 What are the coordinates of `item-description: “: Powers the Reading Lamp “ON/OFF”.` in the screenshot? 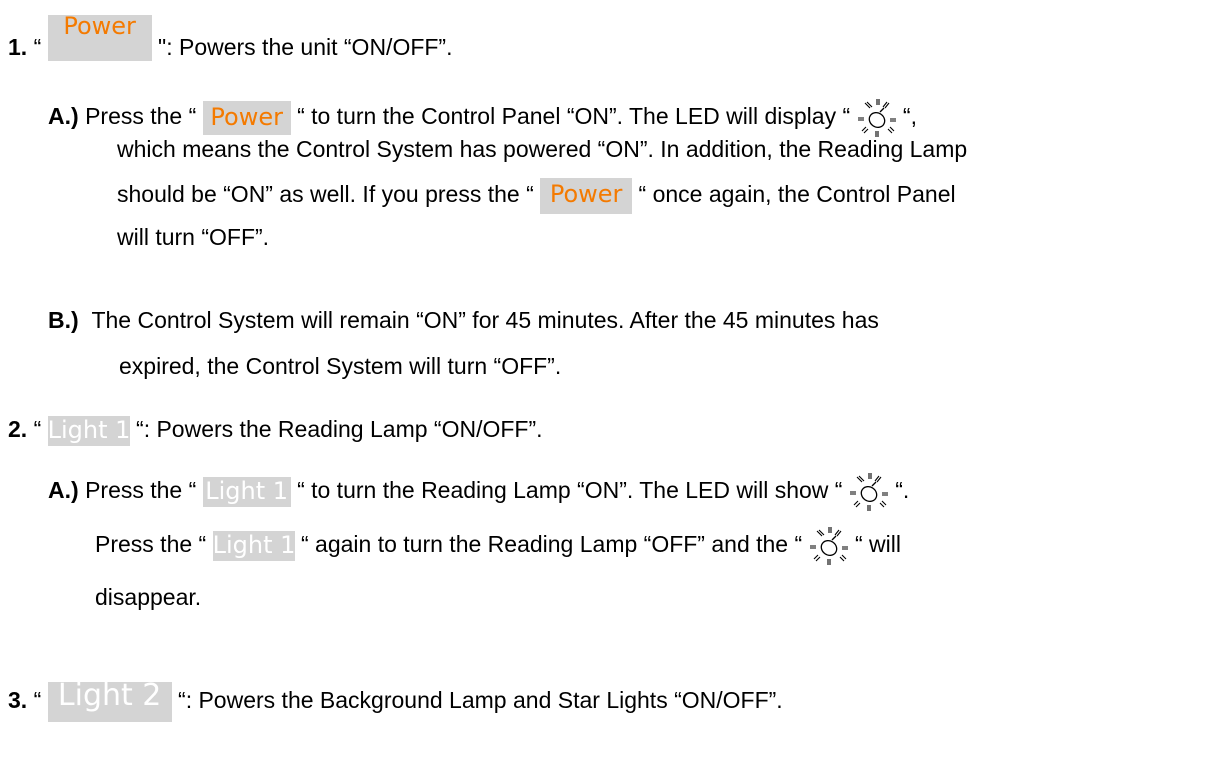 It's located at (339, 429).